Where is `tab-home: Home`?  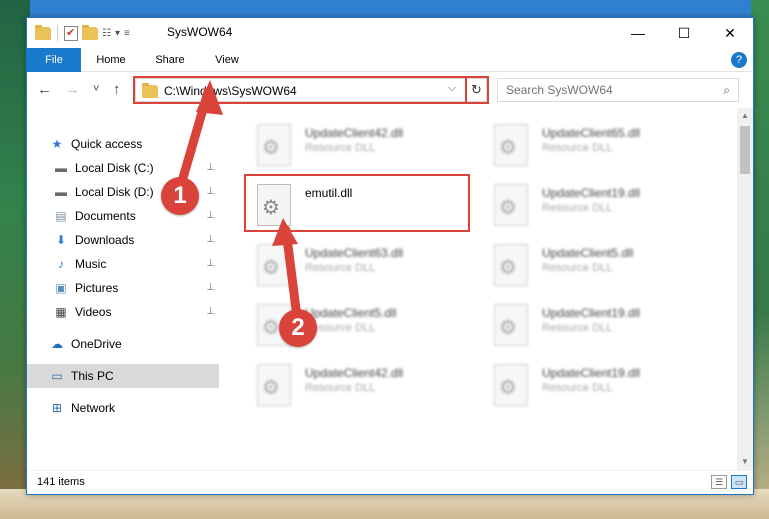
tab-home: Home is located at coordinates (111, 60).